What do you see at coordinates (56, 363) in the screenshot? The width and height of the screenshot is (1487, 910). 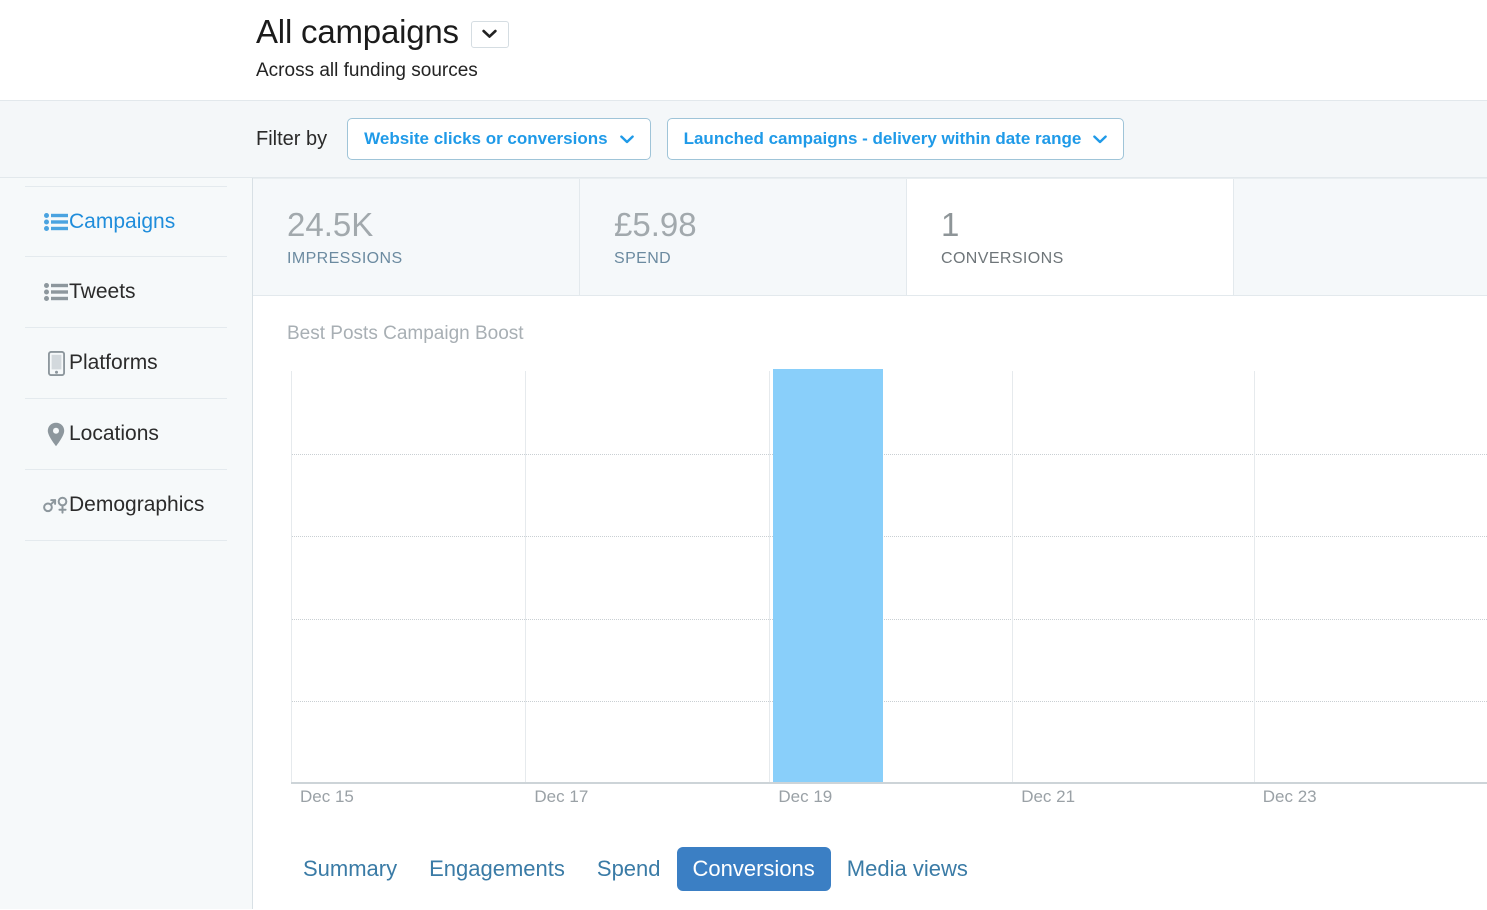 I see `mobile-device-icon` at bounding box center [56, 363].